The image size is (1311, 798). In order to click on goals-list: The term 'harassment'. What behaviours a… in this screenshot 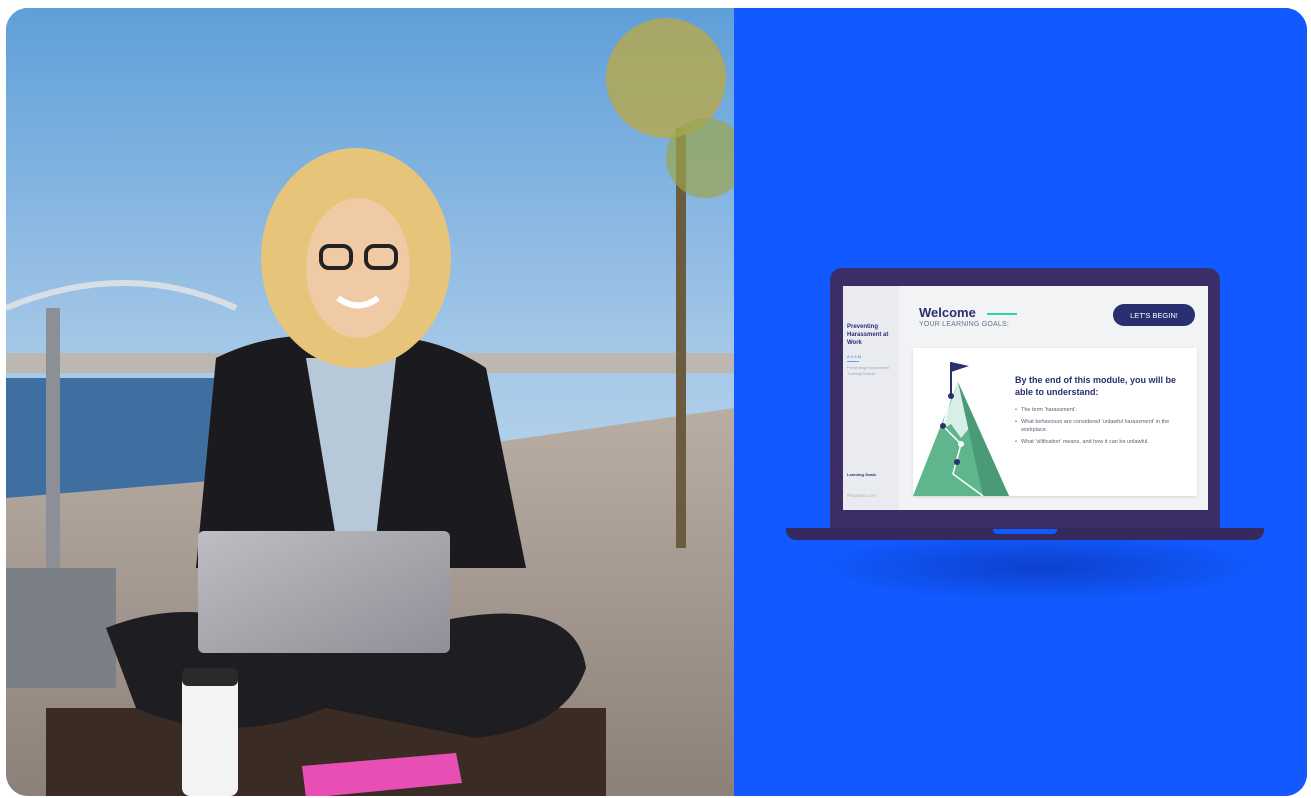, I will do `click(1101, 427)`.